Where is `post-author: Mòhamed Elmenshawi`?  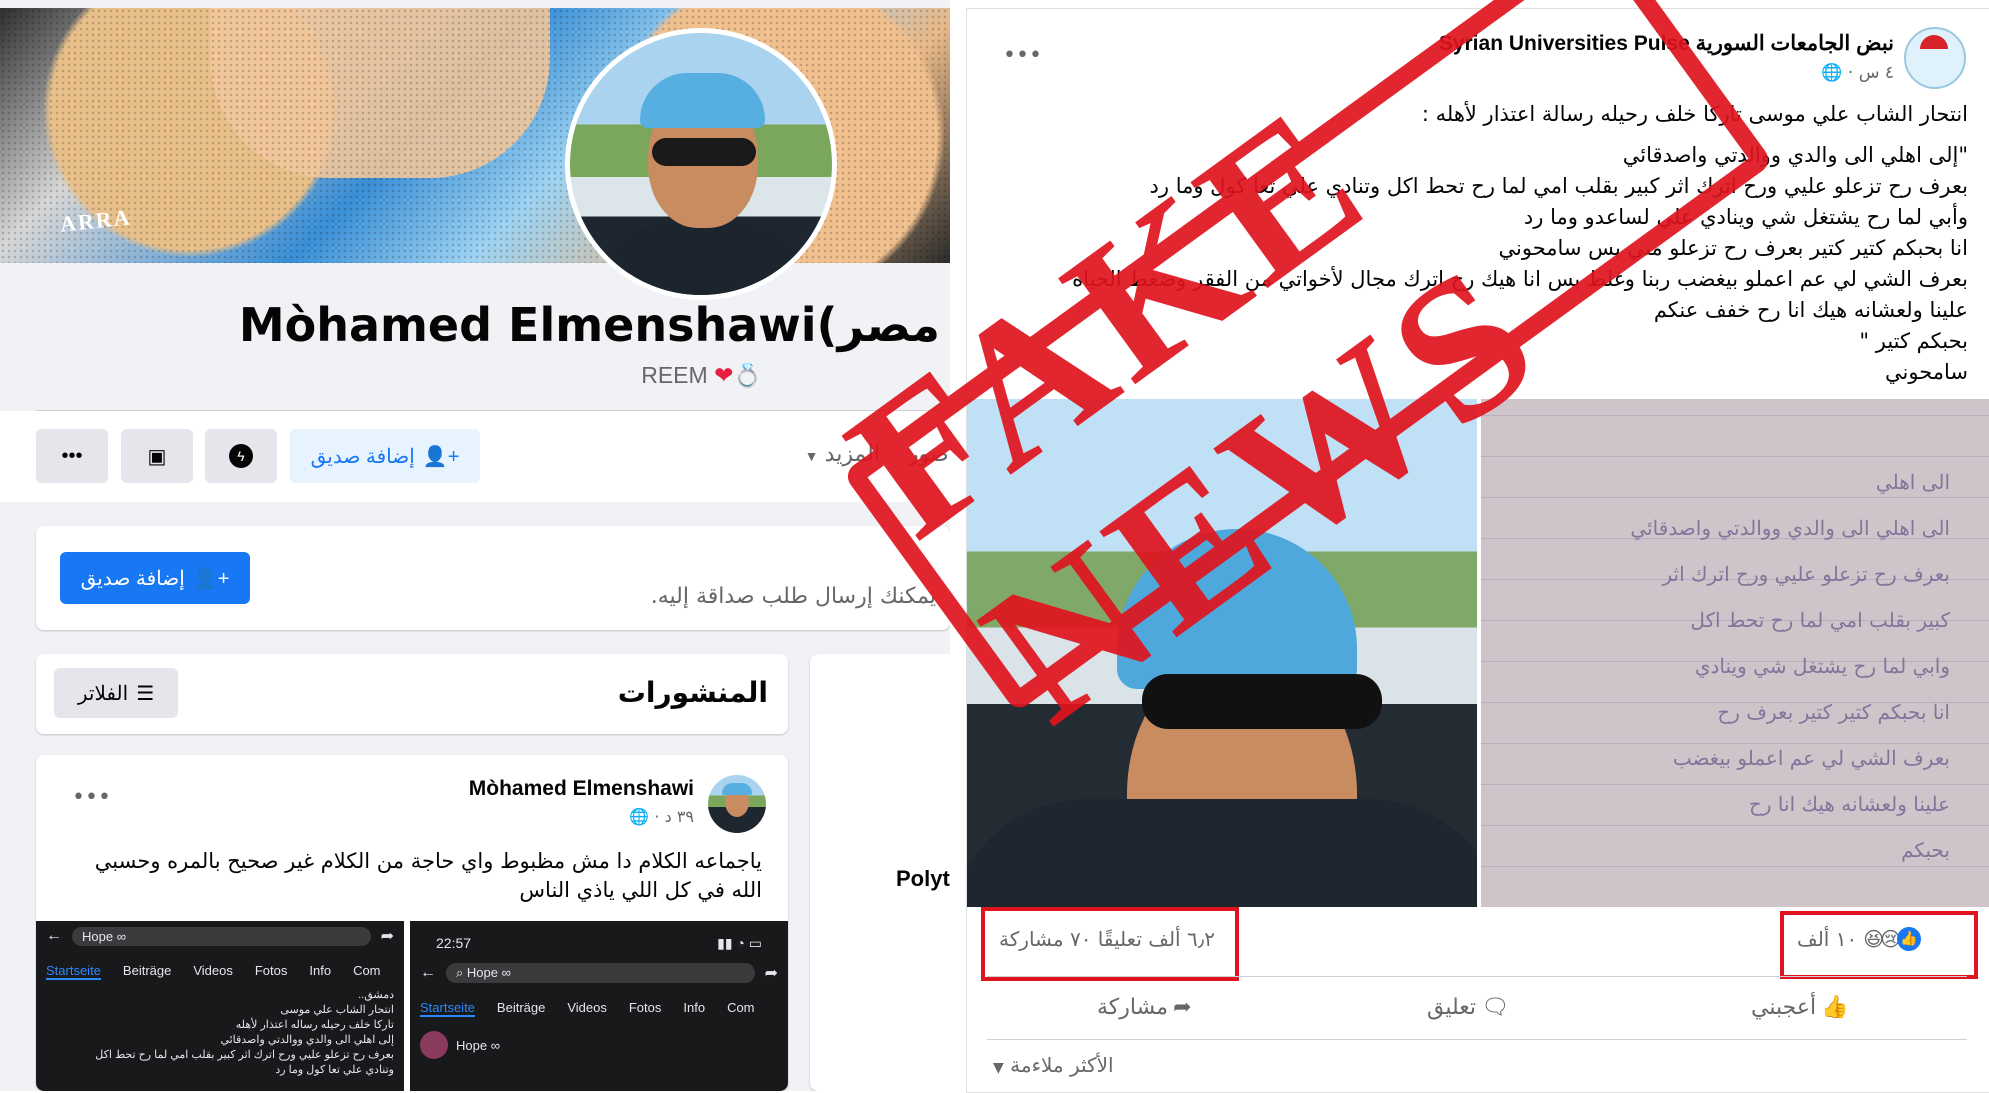 post-author: Mòhamed Elmenshawi is located at coordinates (581, 789).